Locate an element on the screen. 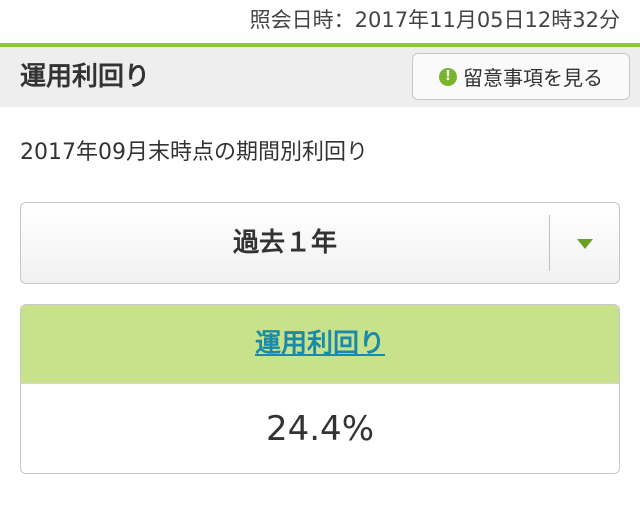  yield-value: 24.4% is located at coordinates (319, 429).